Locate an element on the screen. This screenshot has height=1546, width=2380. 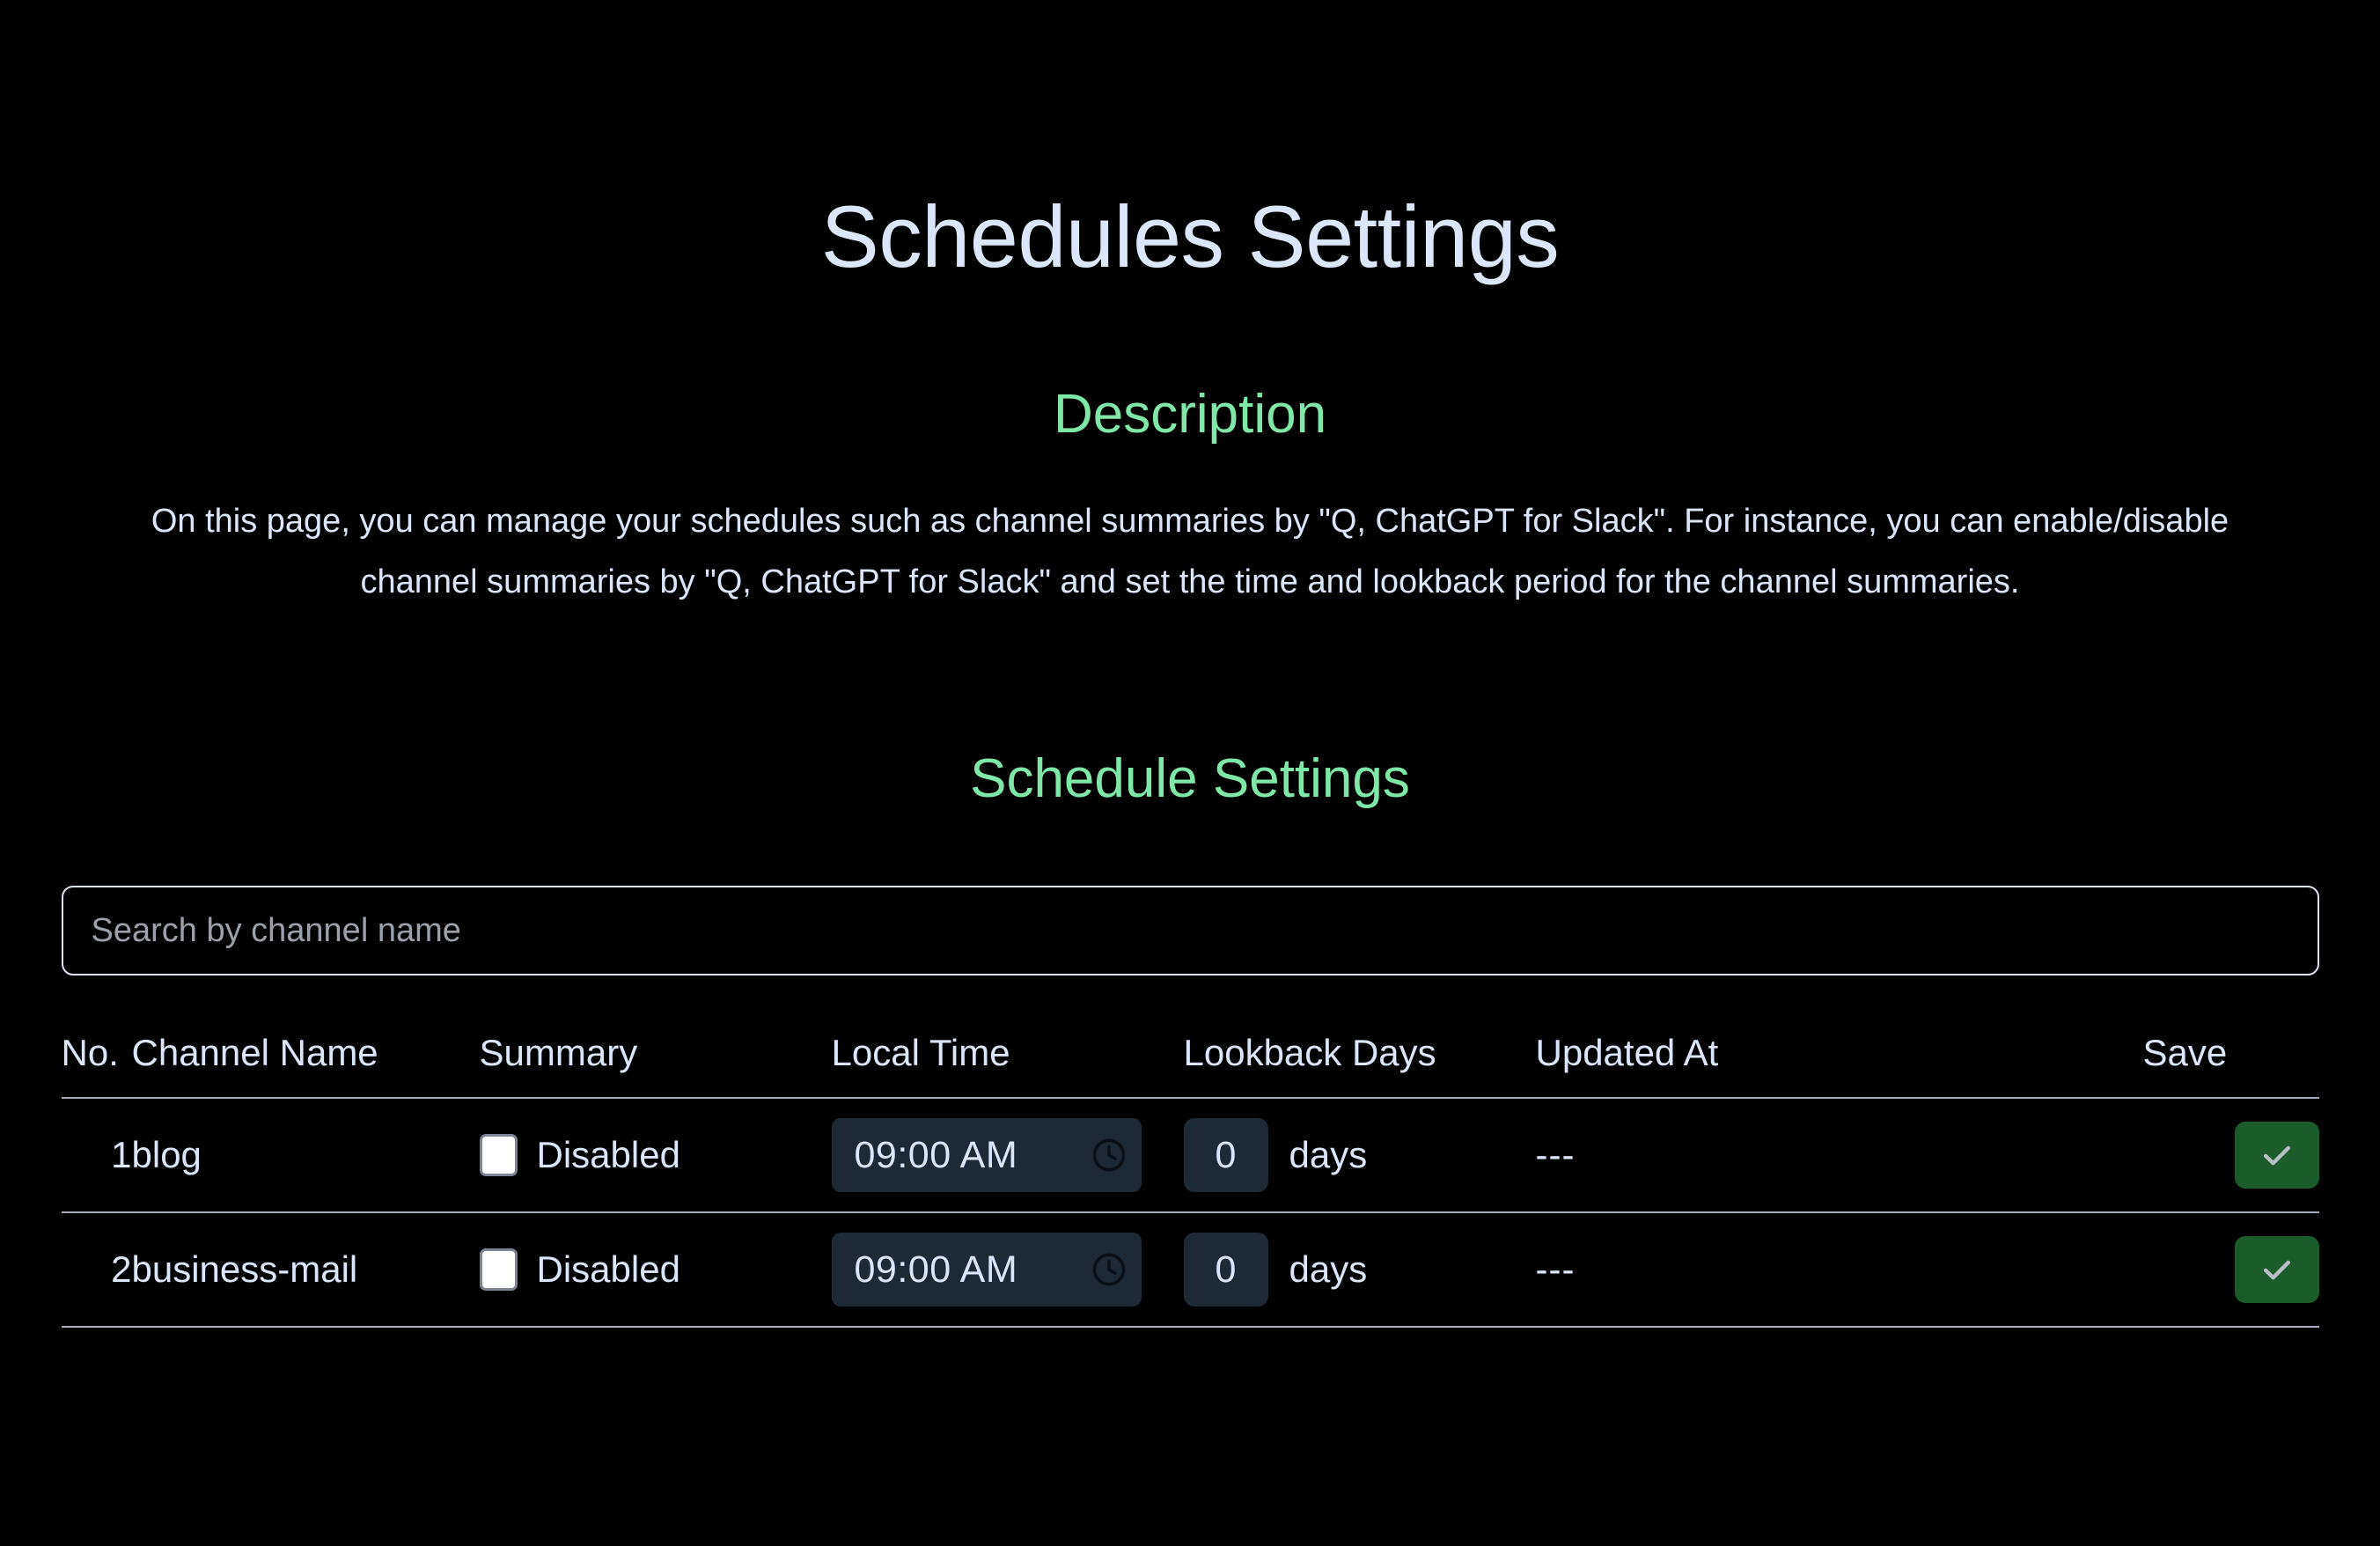
row-channel-name: business-mail is located at coordinates (305, 1270).